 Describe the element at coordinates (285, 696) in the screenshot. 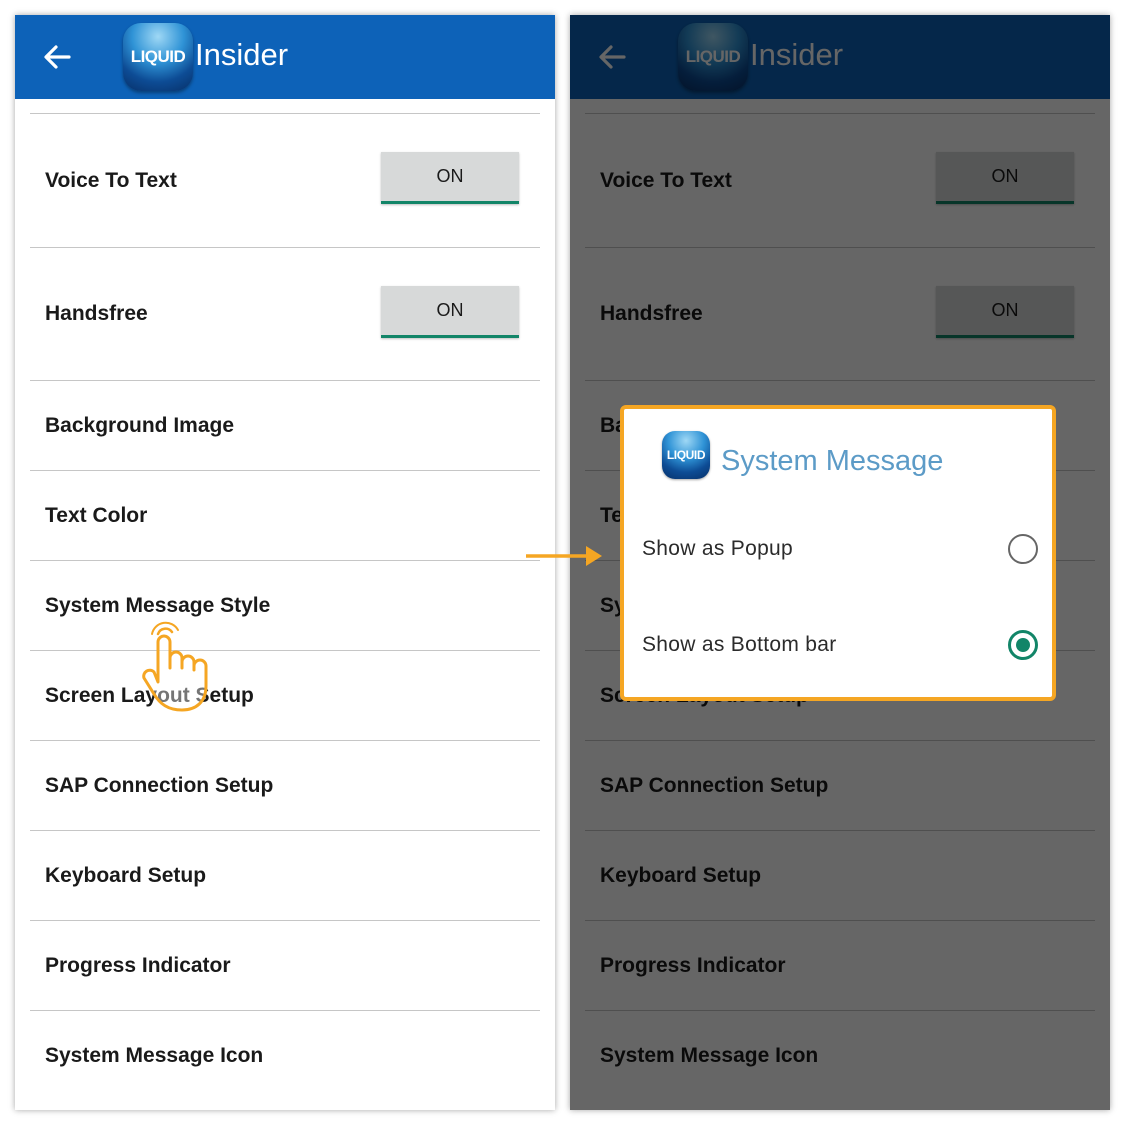

I see `setting-row-screen-layout-setup: Screen Layout Setup` at that location.